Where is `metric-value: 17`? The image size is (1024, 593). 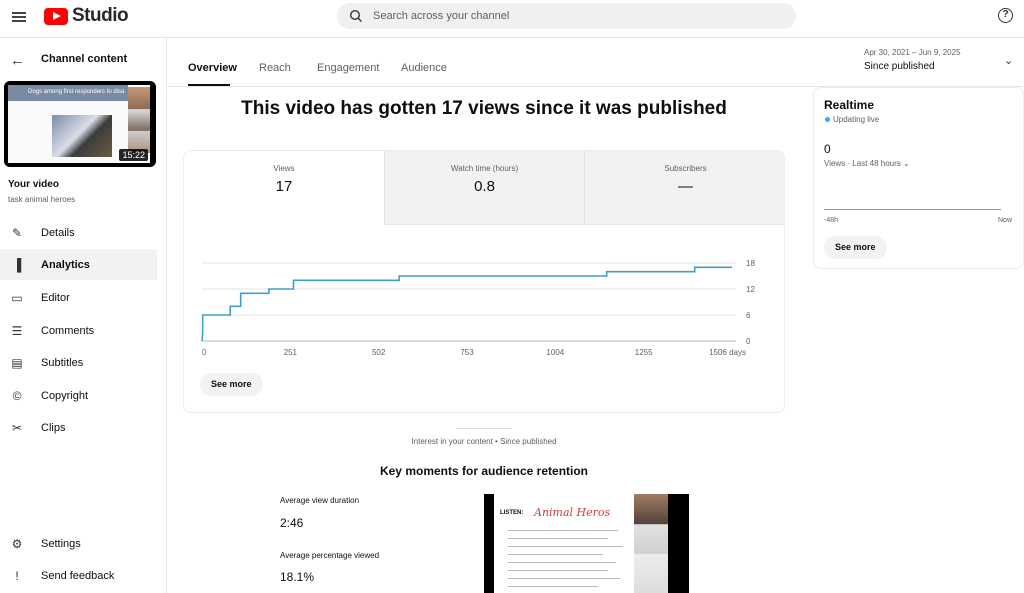
metric-value: 17 is located at coordinates (284, 186).